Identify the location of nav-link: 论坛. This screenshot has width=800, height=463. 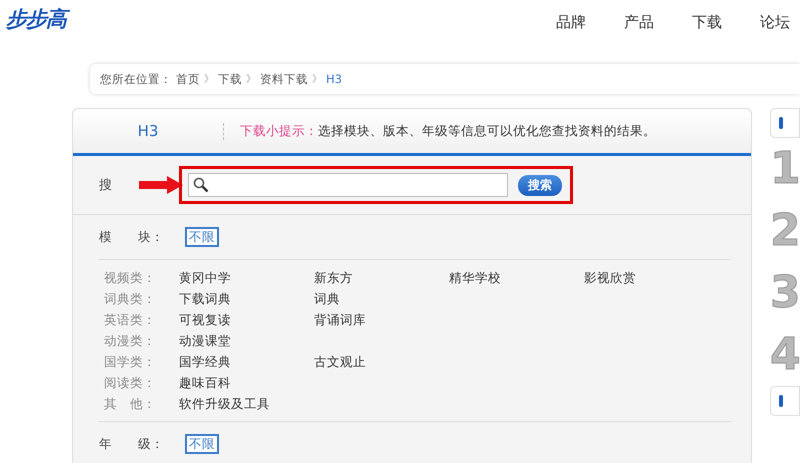
(775, 22).